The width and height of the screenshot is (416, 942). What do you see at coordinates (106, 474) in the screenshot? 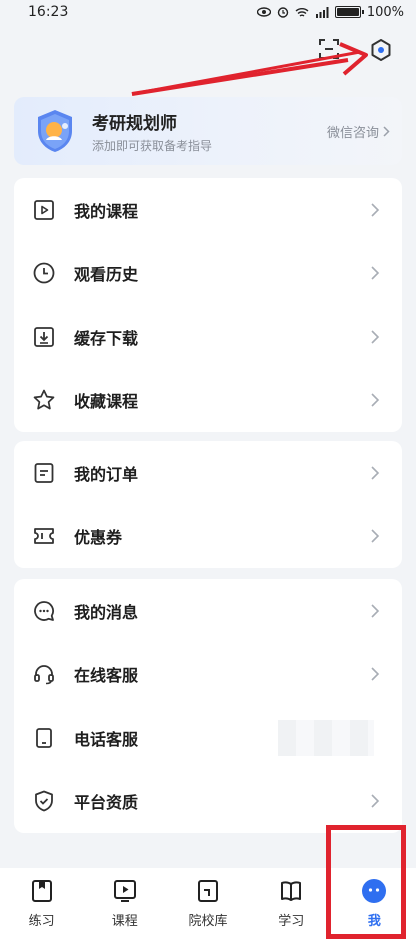
I see `menu-label: 我的订单` at bounding box center [106, 474].